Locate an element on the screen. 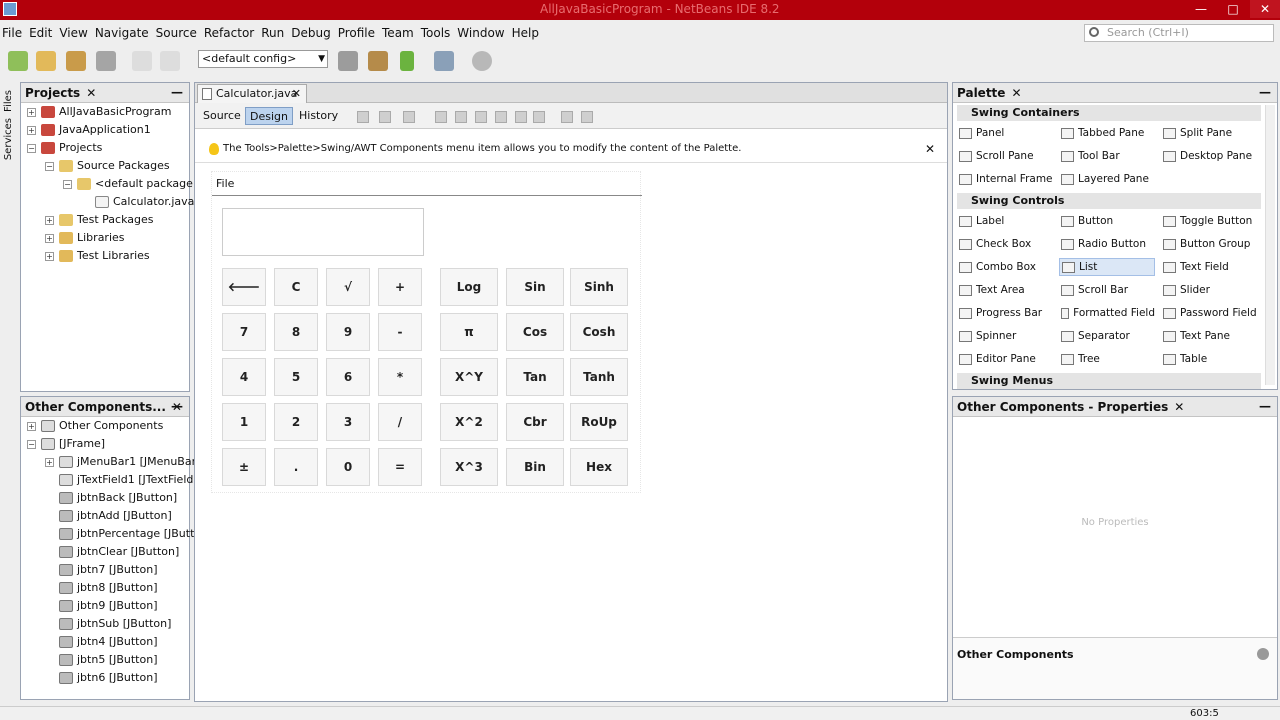 This screenshot has height=720, width=1280. maximize-icon: □ is located at coordinates (1233, 9).